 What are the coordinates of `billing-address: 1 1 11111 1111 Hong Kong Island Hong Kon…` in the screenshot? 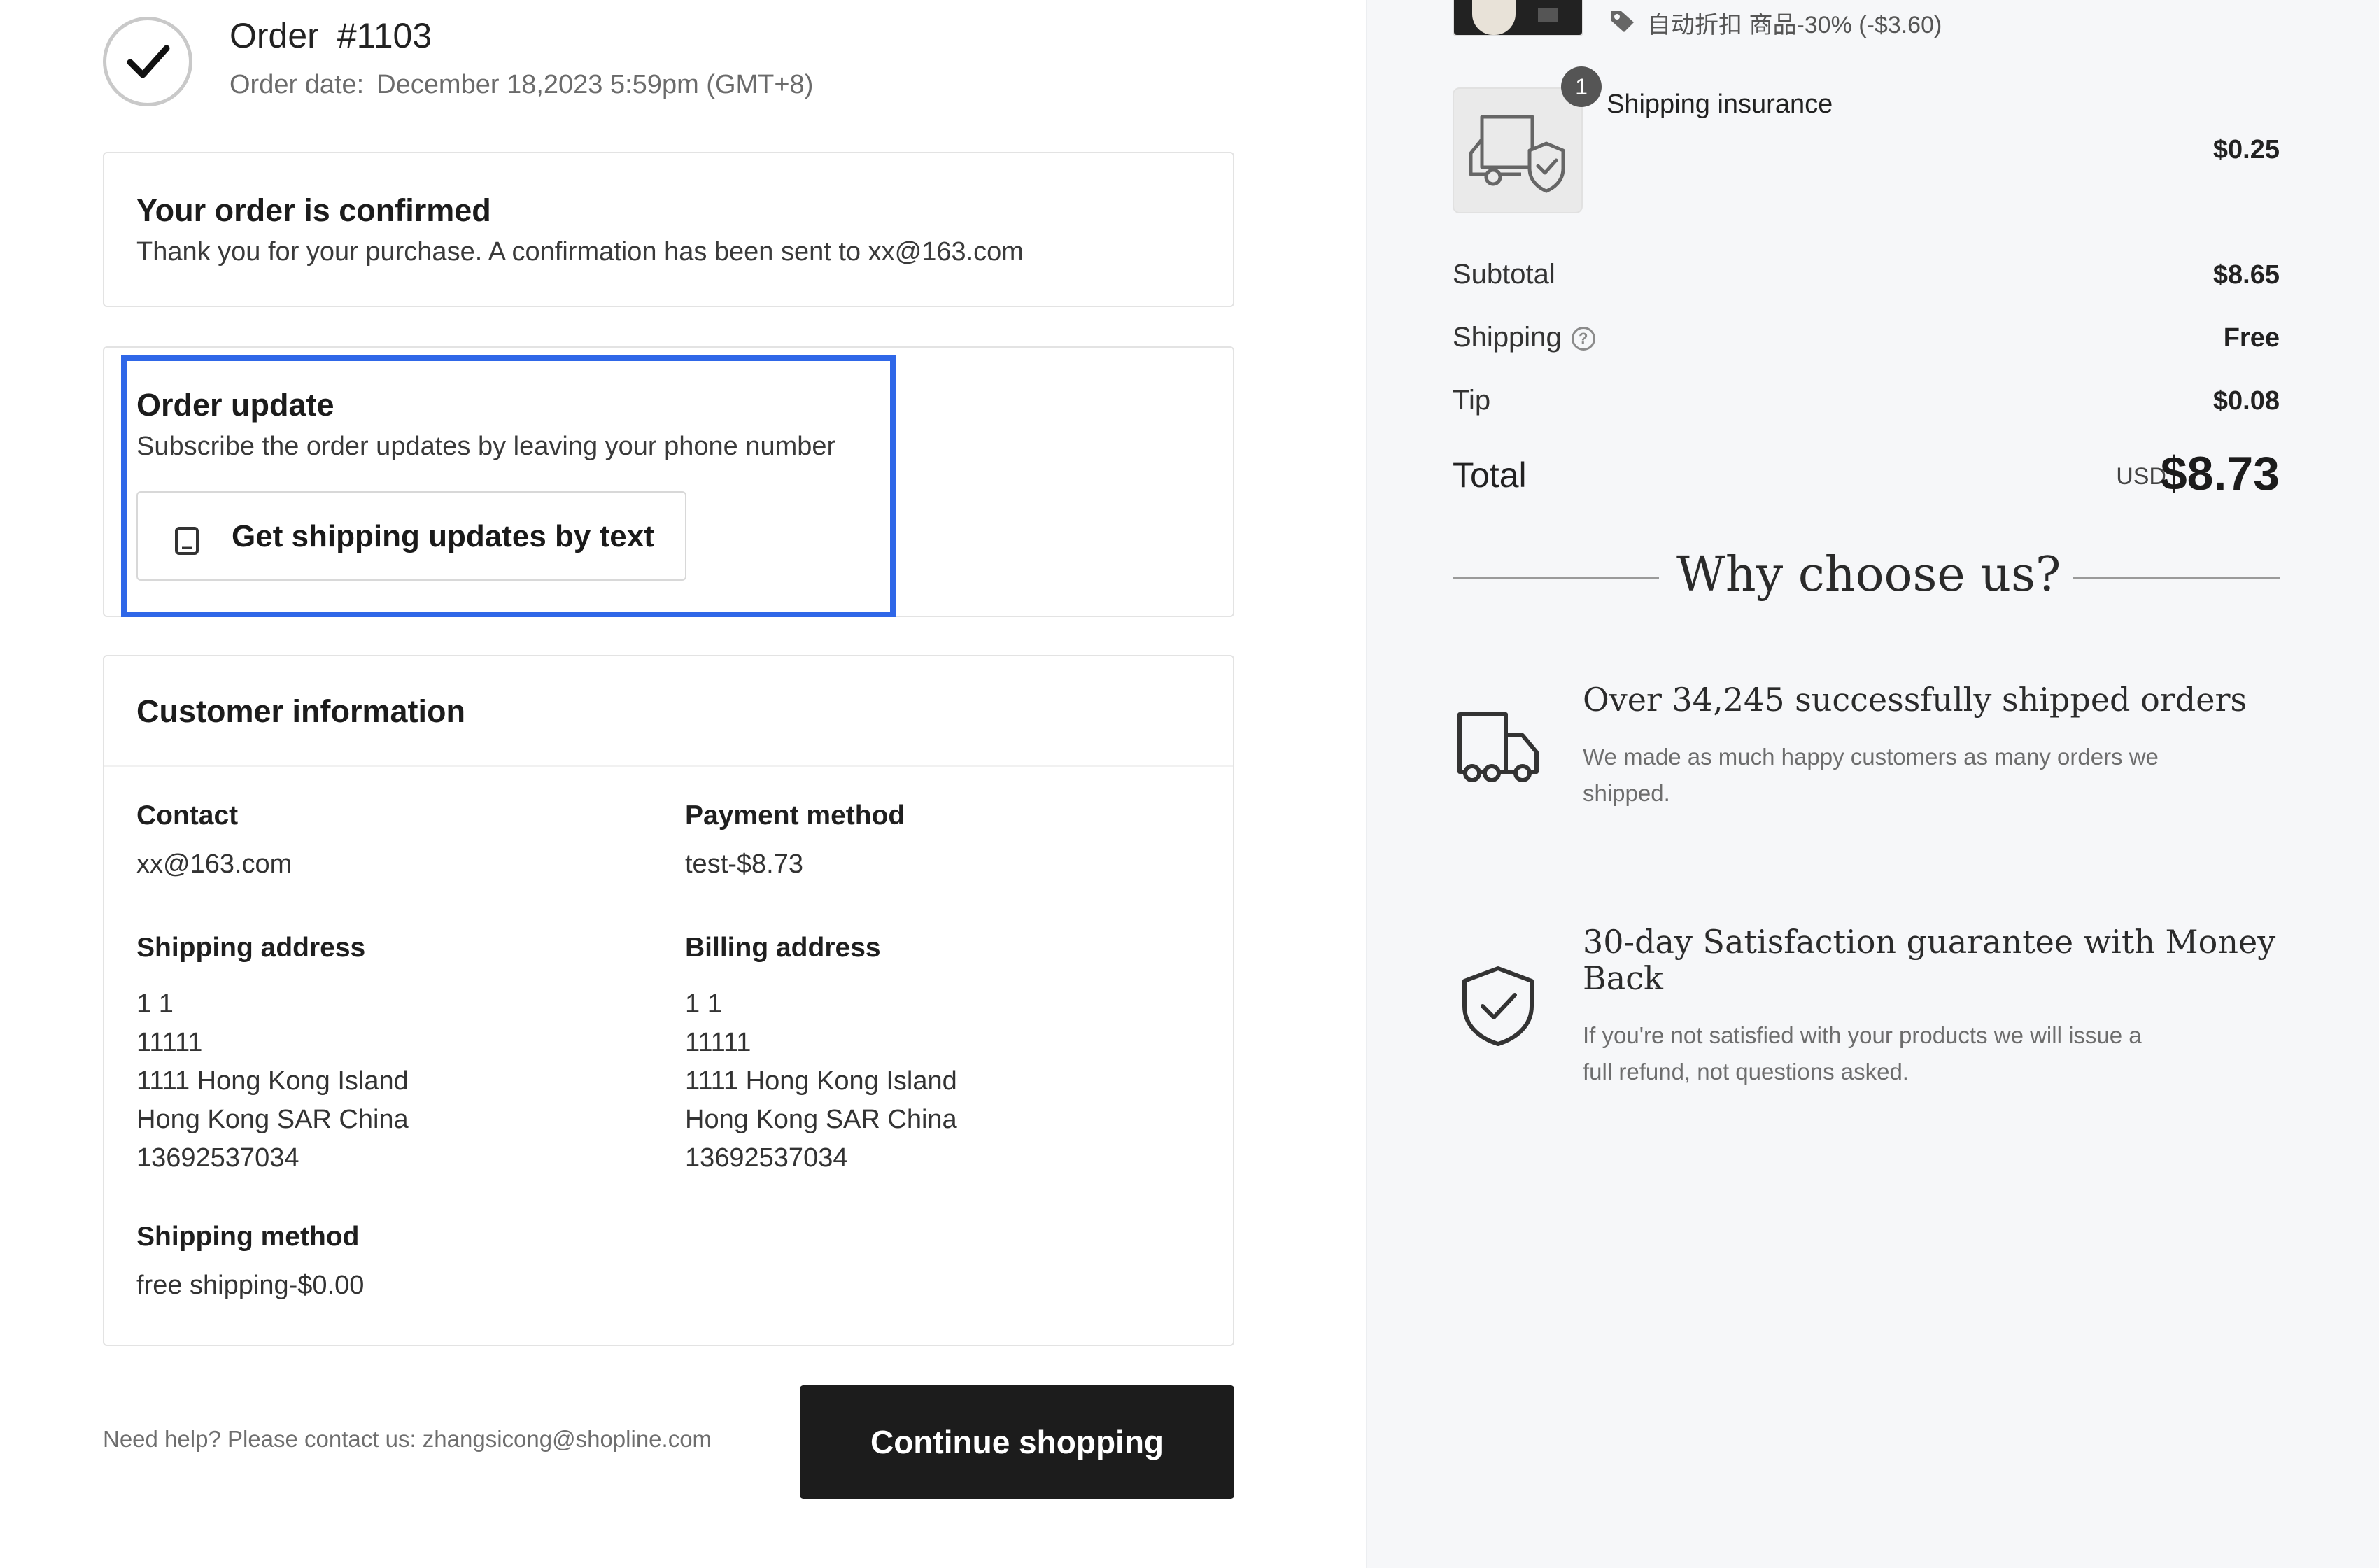 It's located at (821, 1081).